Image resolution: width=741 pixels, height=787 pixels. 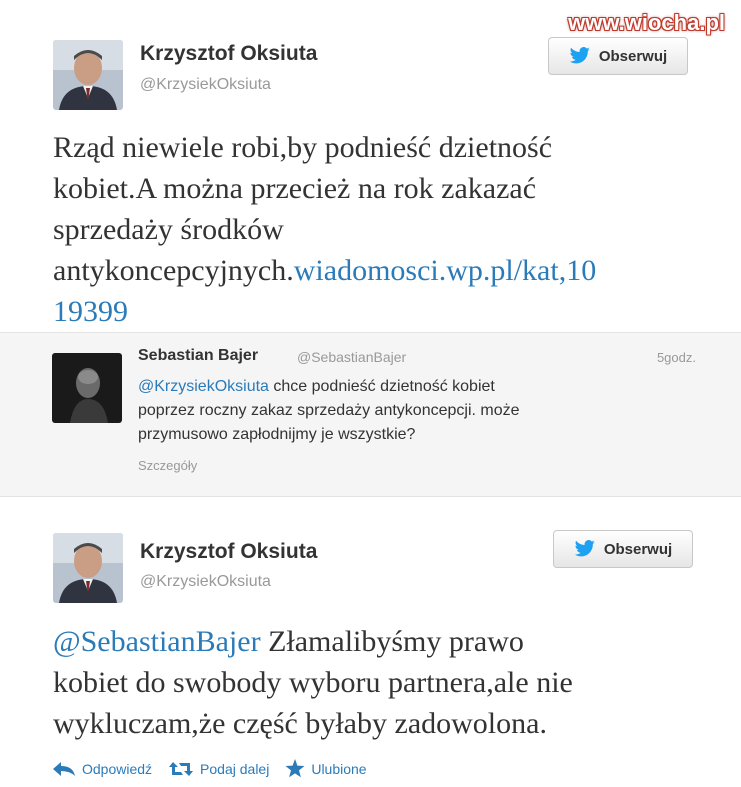 I want to click on reply-author-name: Sebastian Bajer, so click(x=198, y=356).